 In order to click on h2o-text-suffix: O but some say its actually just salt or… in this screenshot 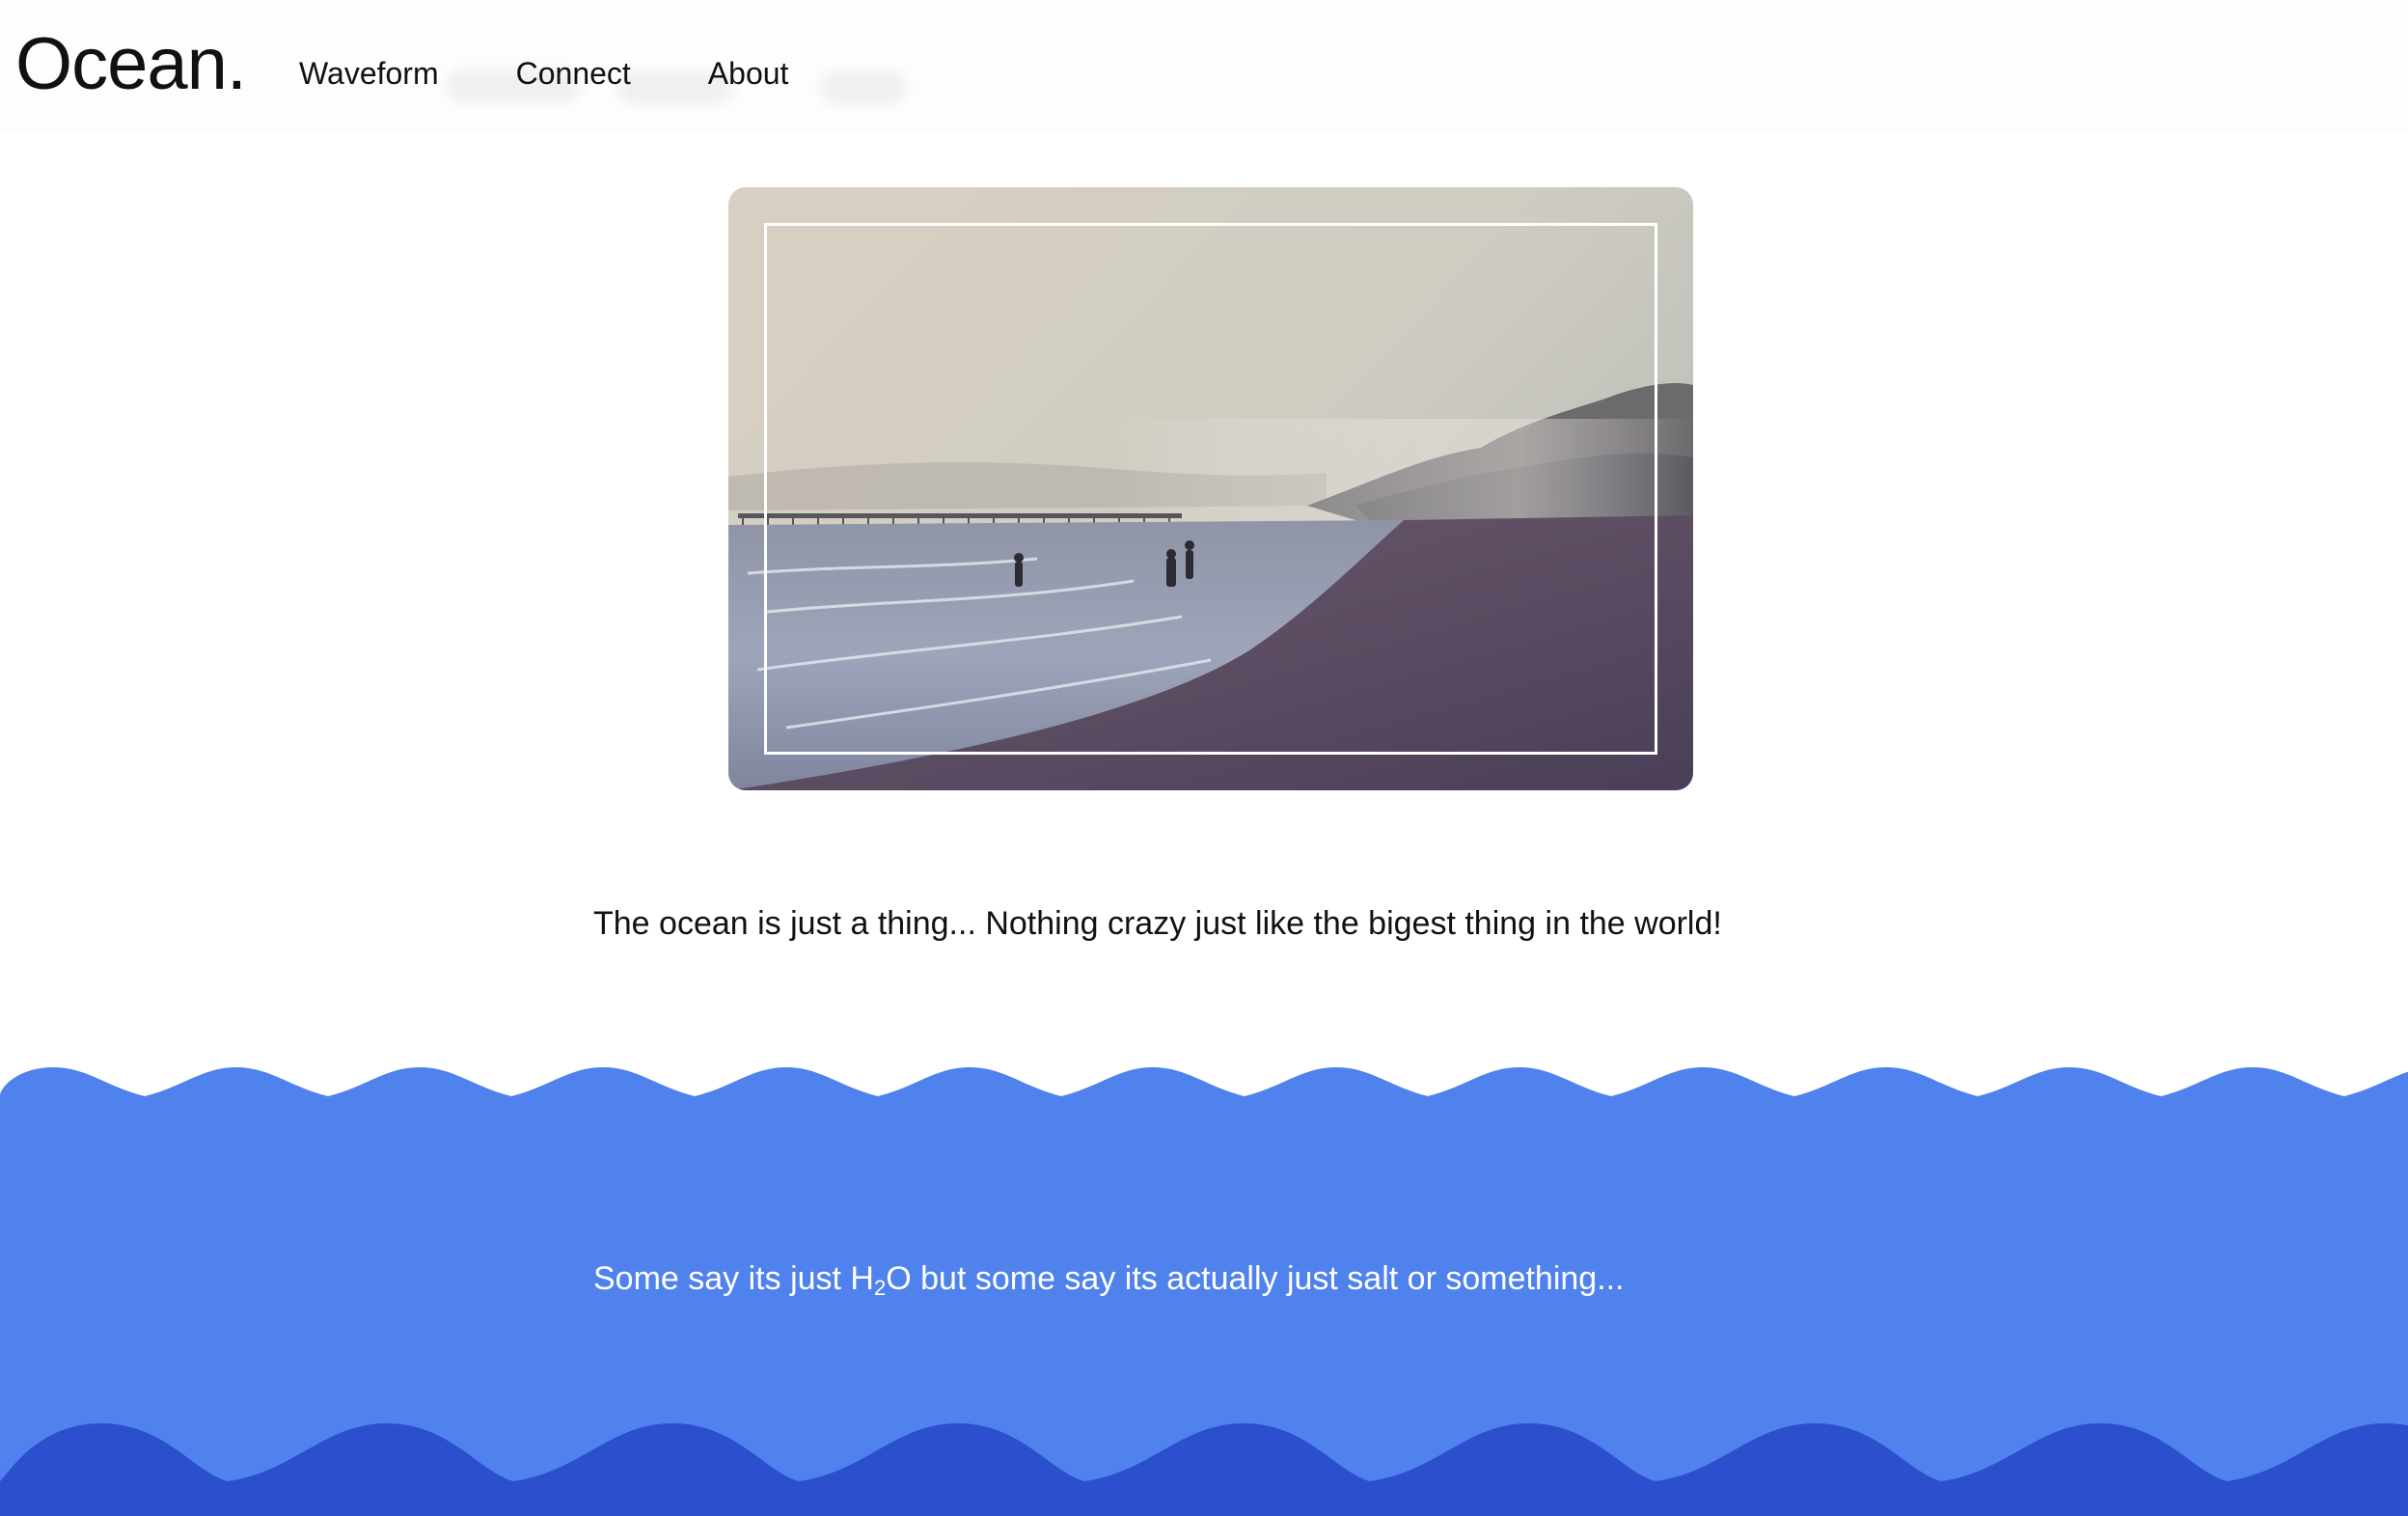, I will do `click(1255, 1278)`.